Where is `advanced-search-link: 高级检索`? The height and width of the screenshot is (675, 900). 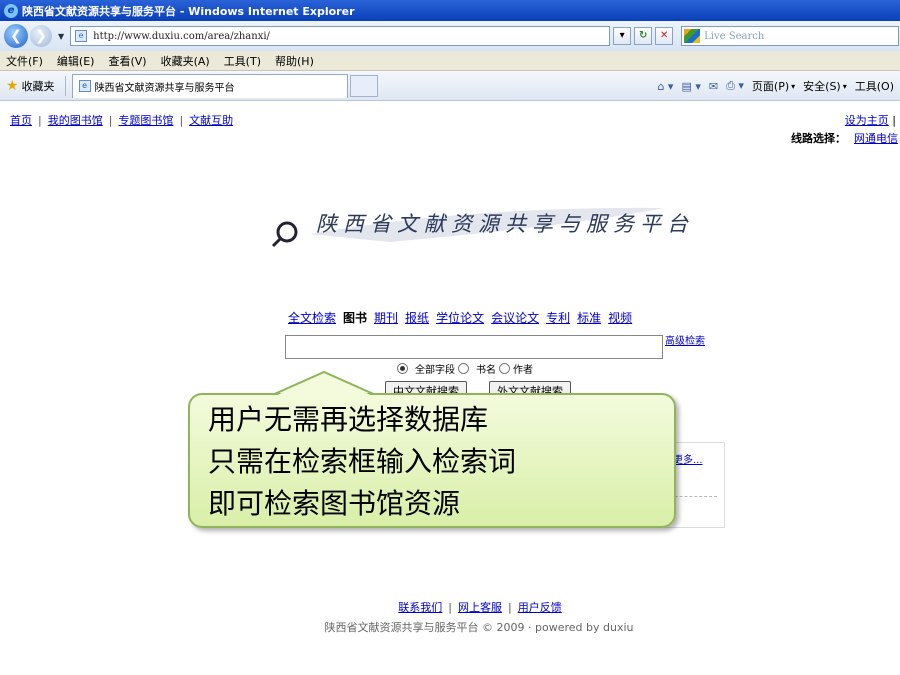
advanced-search-link: 高级检索 is located at coordinates (685, 339).